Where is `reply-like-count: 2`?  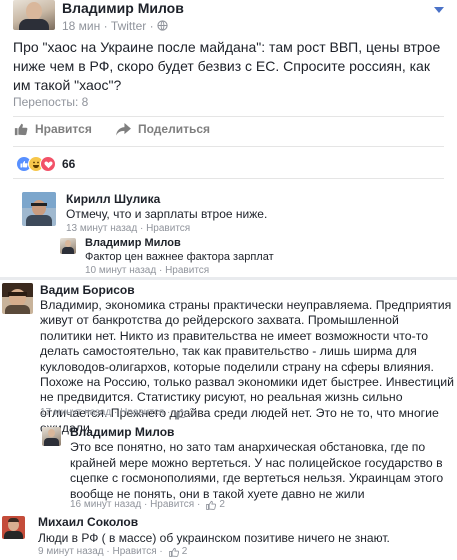 reply-like-count: 2 is located at coordinates (222, 504).